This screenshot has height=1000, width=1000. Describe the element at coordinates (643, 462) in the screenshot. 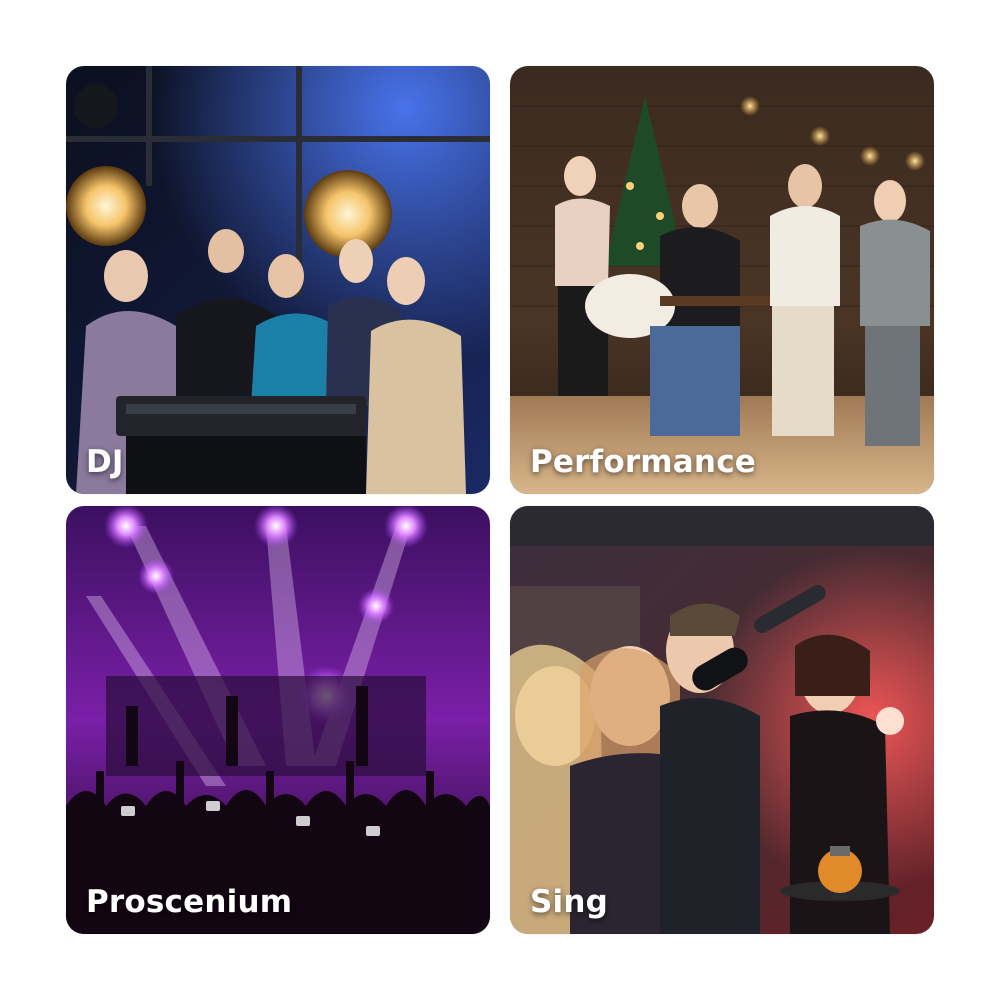

I see `tile-label-performance: Performance` at that location.